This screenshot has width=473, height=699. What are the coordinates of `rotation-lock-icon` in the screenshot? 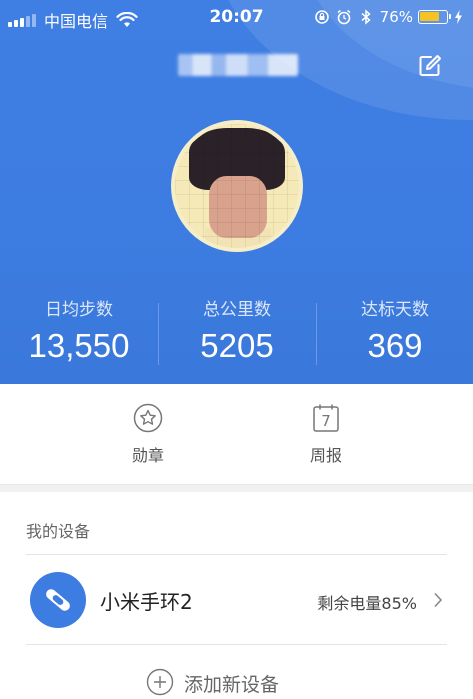 It's located at (321, 17).